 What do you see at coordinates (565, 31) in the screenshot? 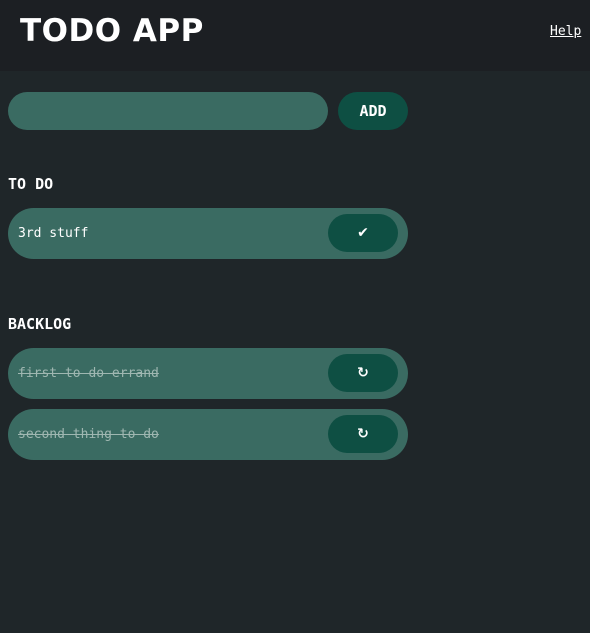
I see `help-link: Help` at bounding box center [565, 31].